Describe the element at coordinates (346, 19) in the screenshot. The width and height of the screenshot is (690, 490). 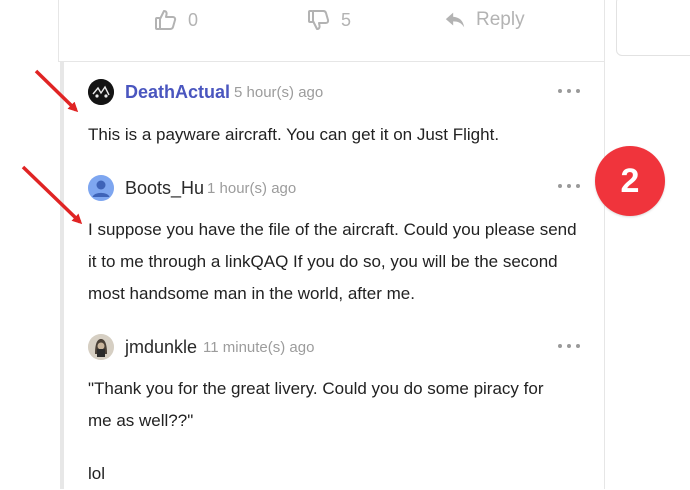
I see `dislike-count: 5` at that location.